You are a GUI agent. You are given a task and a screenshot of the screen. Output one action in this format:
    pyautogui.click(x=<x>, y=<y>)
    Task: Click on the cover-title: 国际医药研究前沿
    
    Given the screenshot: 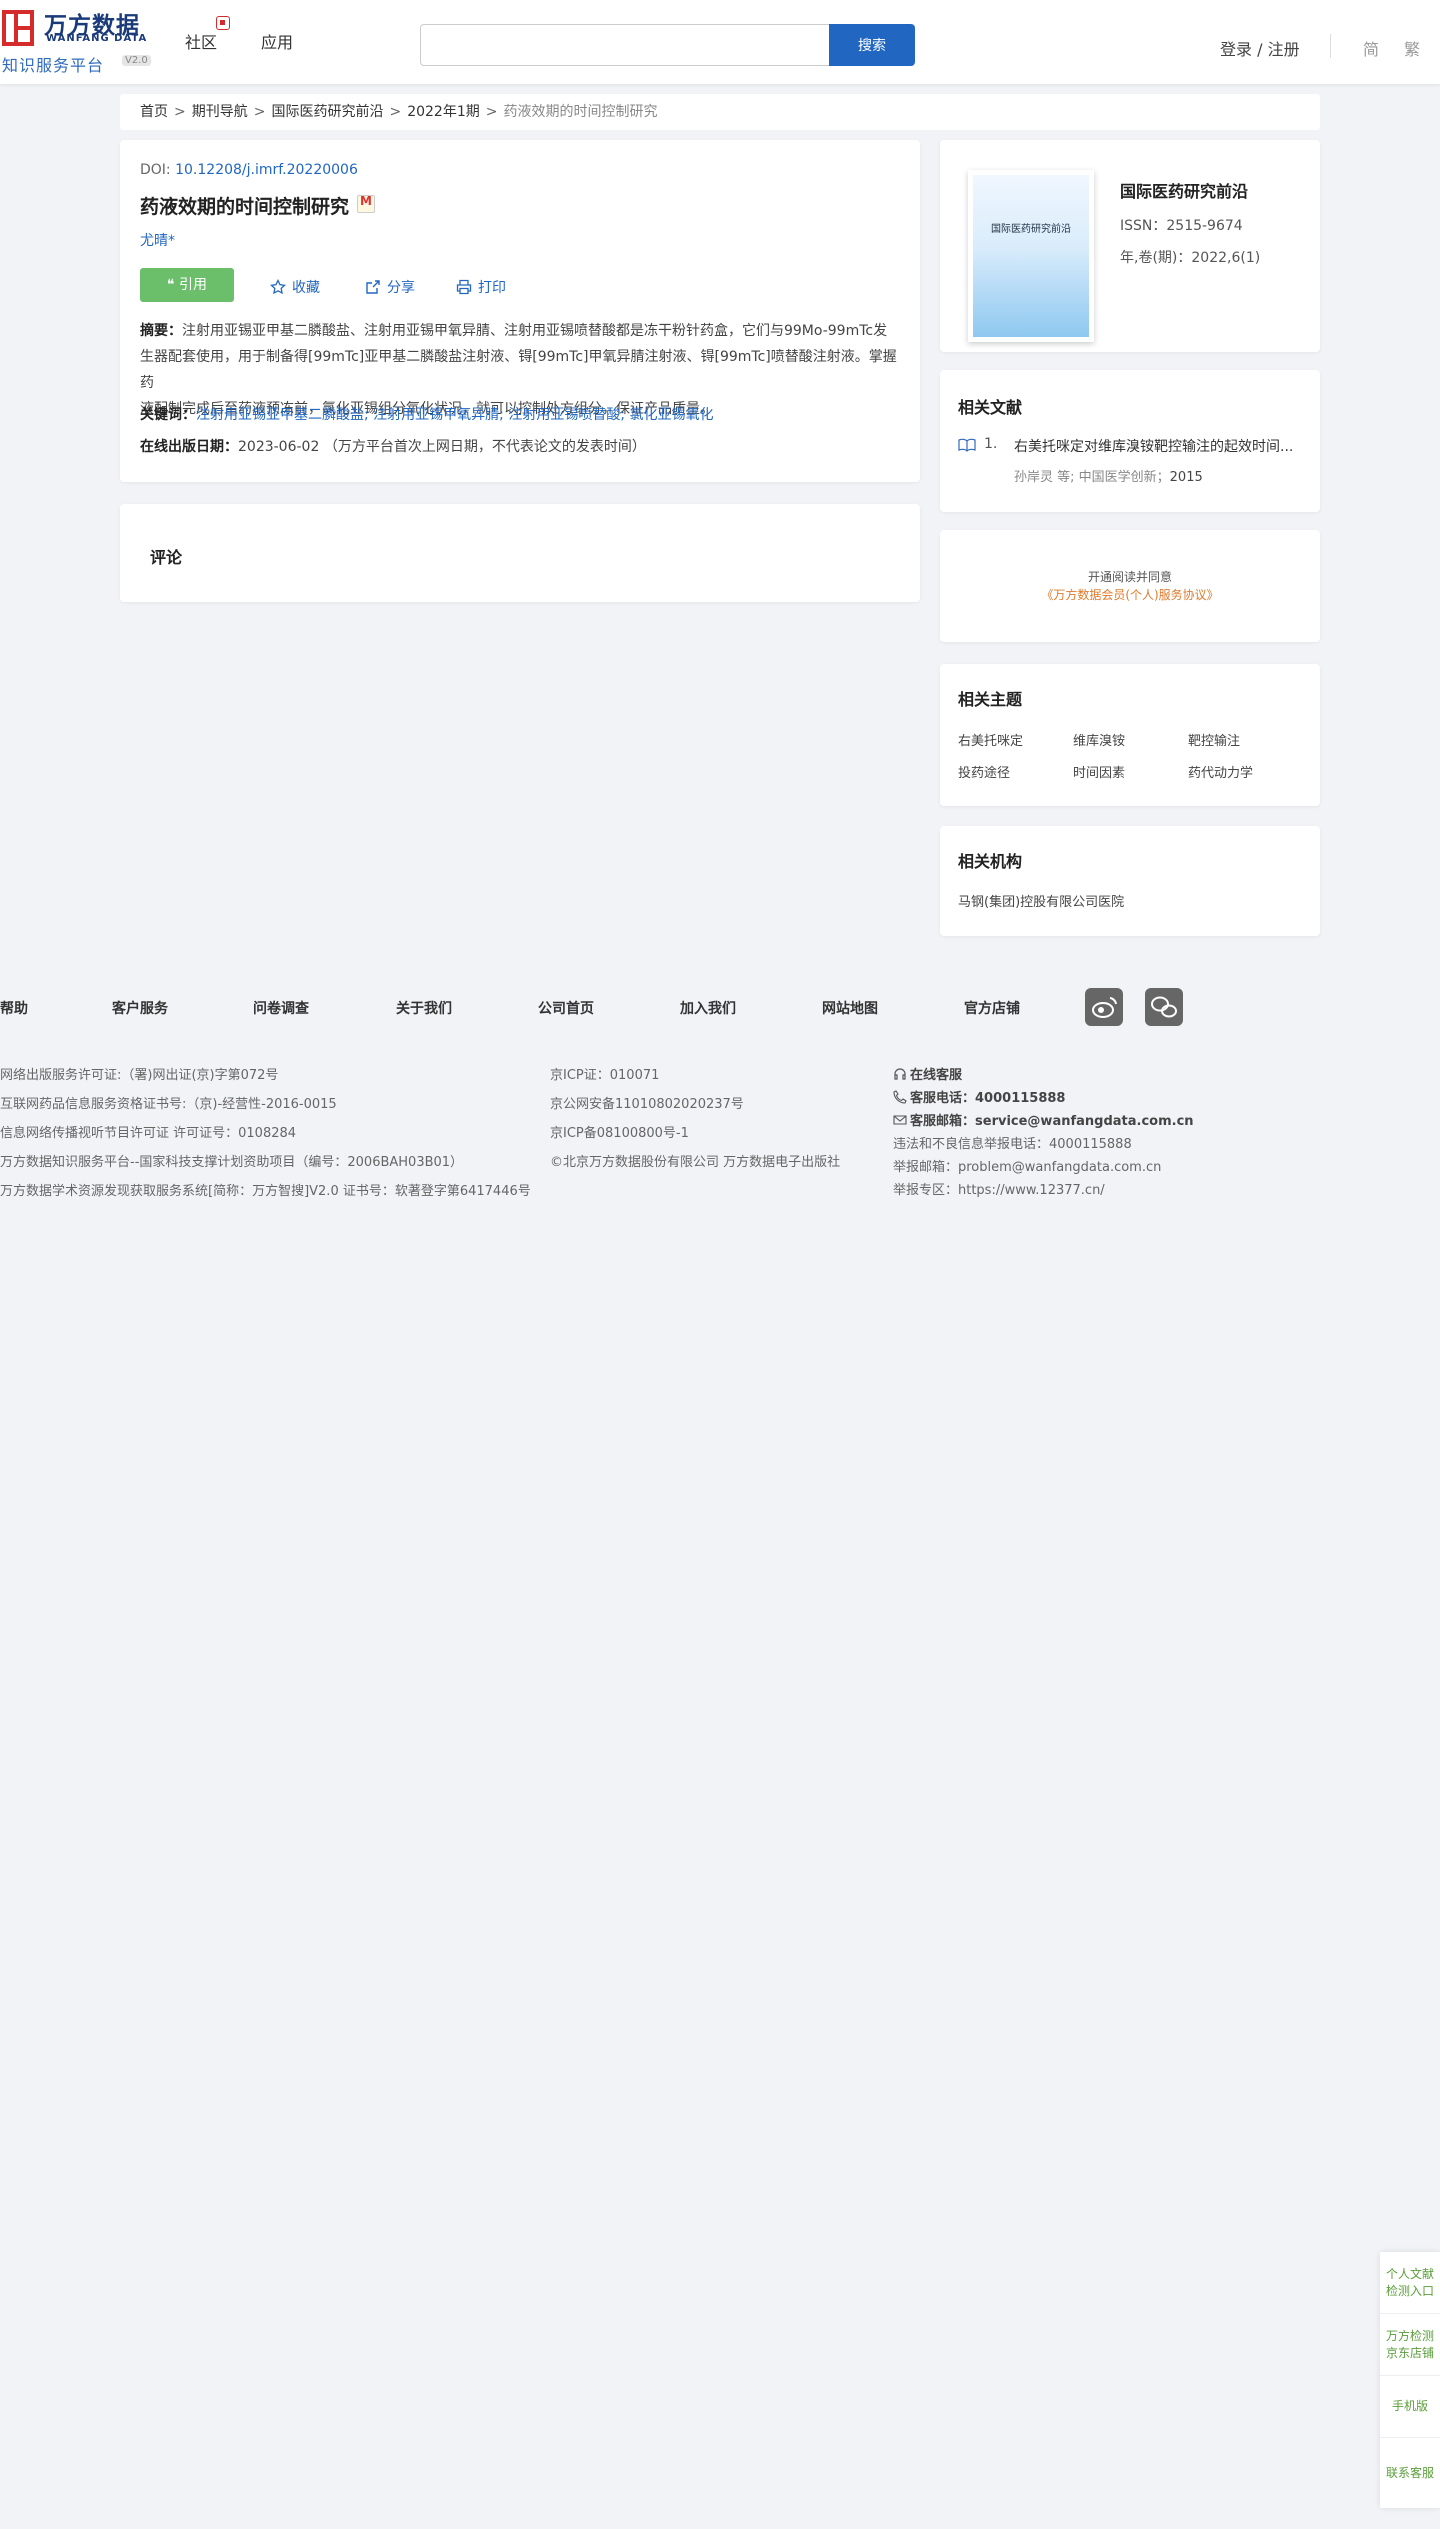 What is the action you would take?
    pyautogui.click(x=1031, y=229)
    